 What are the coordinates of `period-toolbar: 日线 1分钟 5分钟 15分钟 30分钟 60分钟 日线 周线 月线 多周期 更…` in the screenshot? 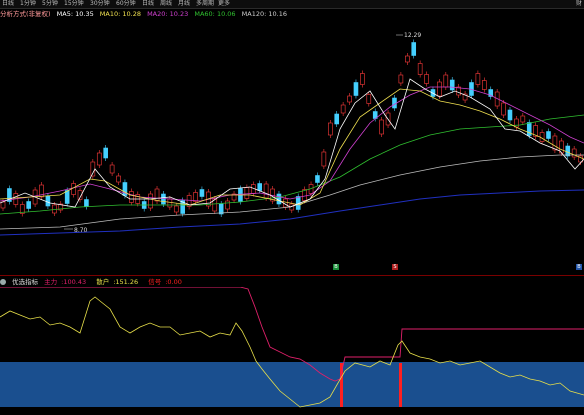 It's located at (292, 4).